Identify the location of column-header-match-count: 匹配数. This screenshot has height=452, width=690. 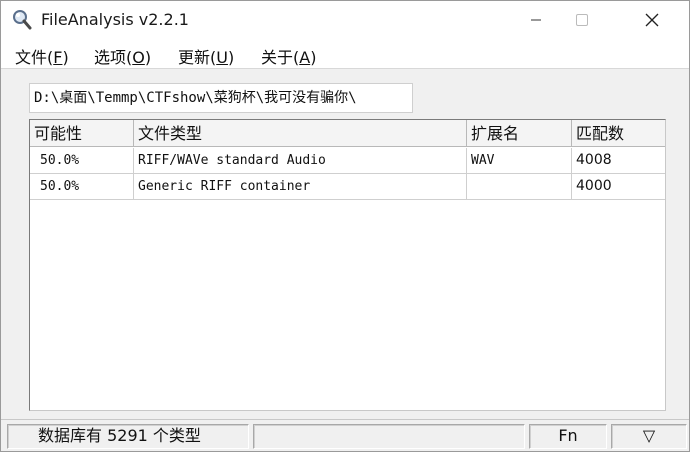
(618, 133).